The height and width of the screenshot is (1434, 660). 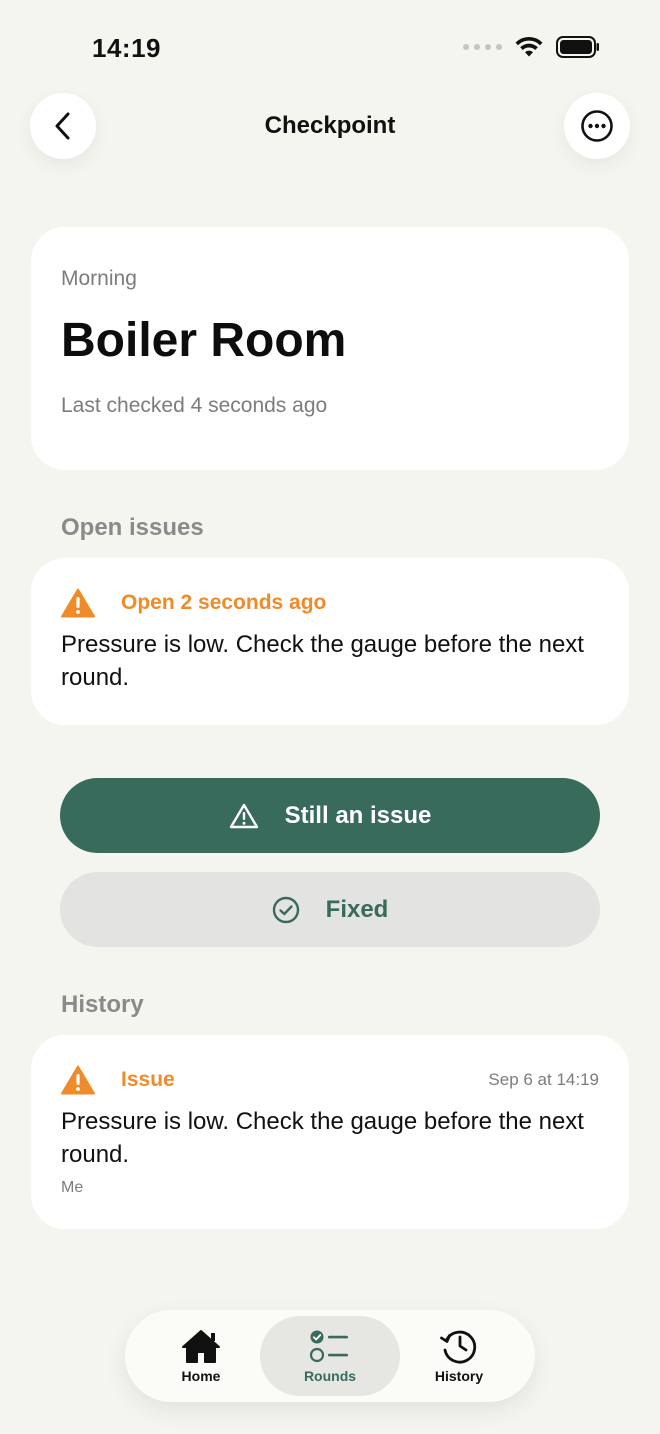 I want to click on tab-bar: Home Rounds History, so click(x=330, y=1356).